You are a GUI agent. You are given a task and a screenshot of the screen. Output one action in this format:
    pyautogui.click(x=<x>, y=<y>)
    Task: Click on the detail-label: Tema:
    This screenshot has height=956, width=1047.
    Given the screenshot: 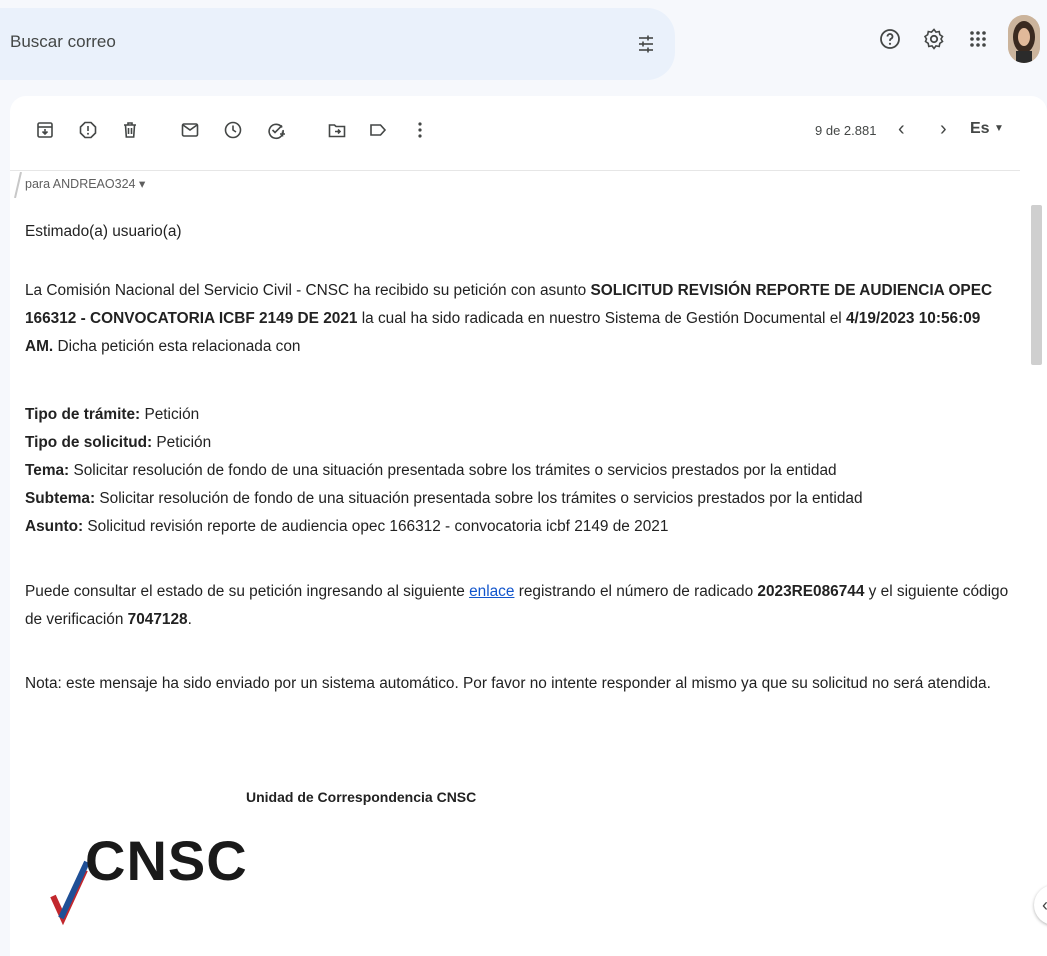 What is the action you would take?
    pyautogui.click(x=47, y=470)
    